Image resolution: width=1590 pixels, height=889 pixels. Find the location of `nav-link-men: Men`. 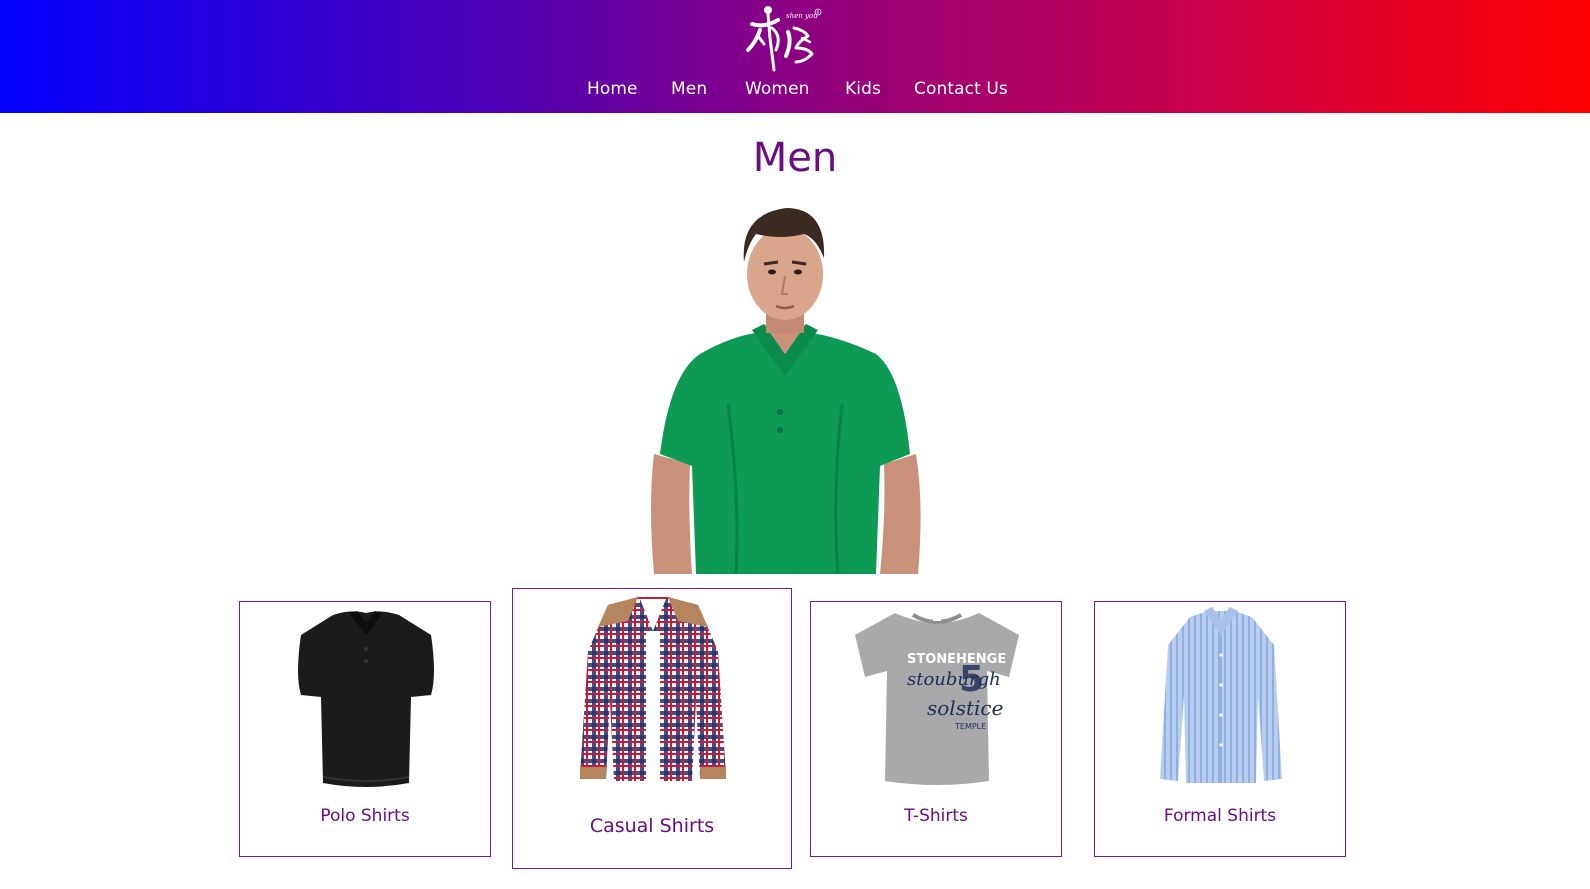

nav-link-men: Men is located at coordinates (689, 89).